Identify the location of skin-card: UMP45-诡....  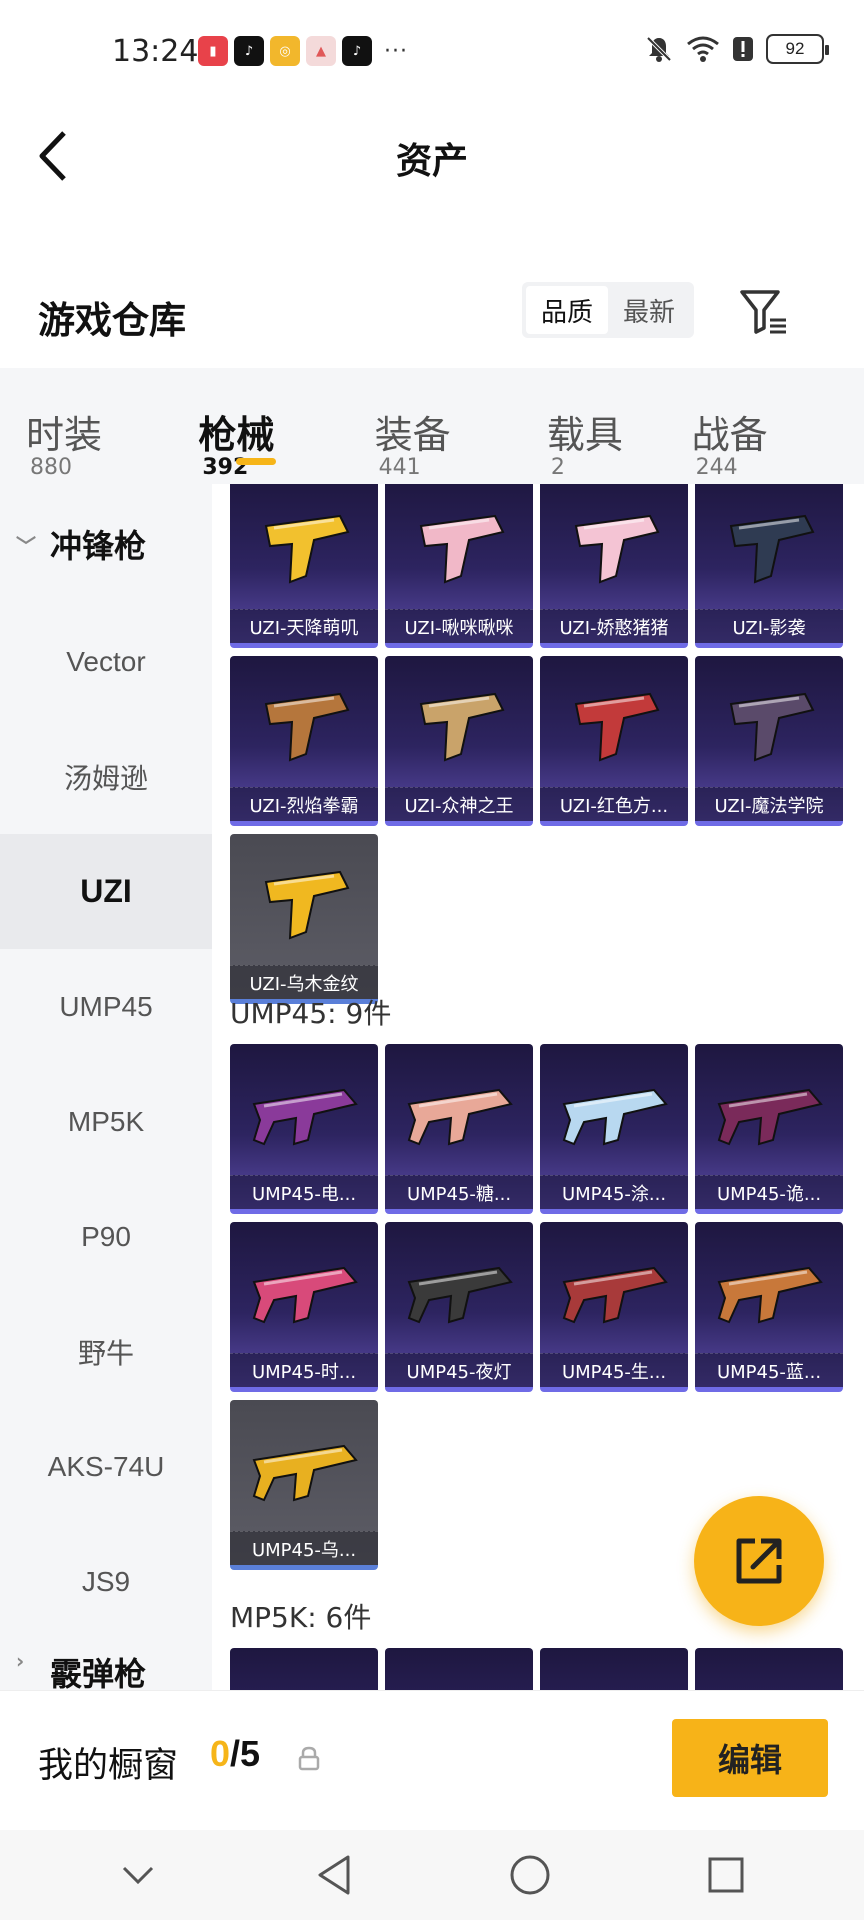
(769, 1129).